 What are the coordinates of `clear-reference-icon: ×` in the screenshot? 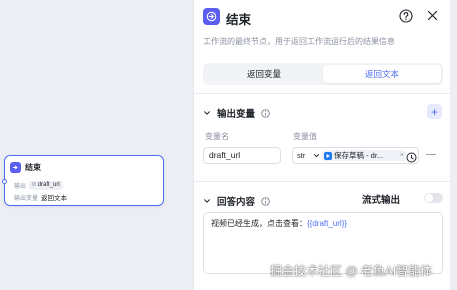 It's located at (402, 155).